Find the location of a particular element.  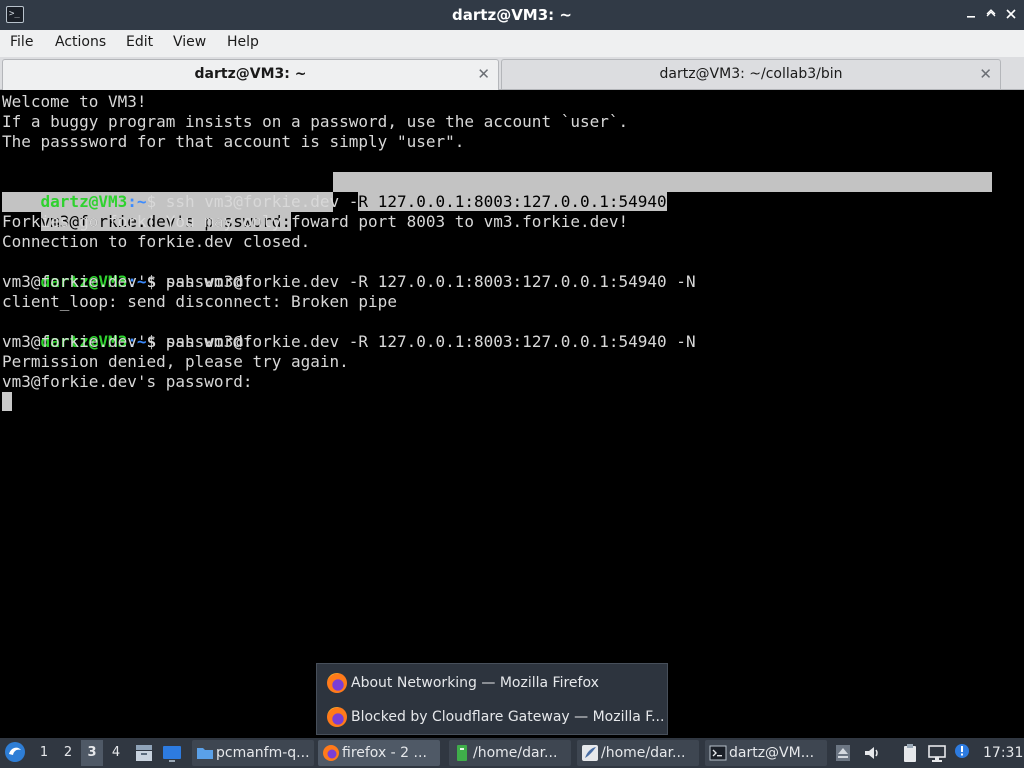

tab-label: dartz@VM3: ~ is located at coordinates (250, 74).